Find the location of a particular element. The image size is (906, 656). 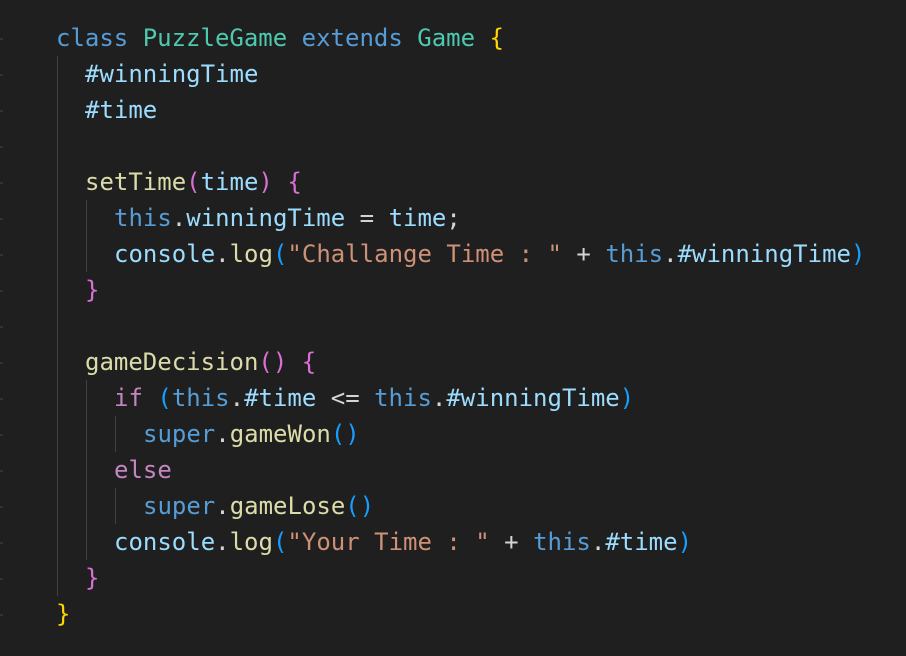

code-line: #time is located at coordinates (121, 110).